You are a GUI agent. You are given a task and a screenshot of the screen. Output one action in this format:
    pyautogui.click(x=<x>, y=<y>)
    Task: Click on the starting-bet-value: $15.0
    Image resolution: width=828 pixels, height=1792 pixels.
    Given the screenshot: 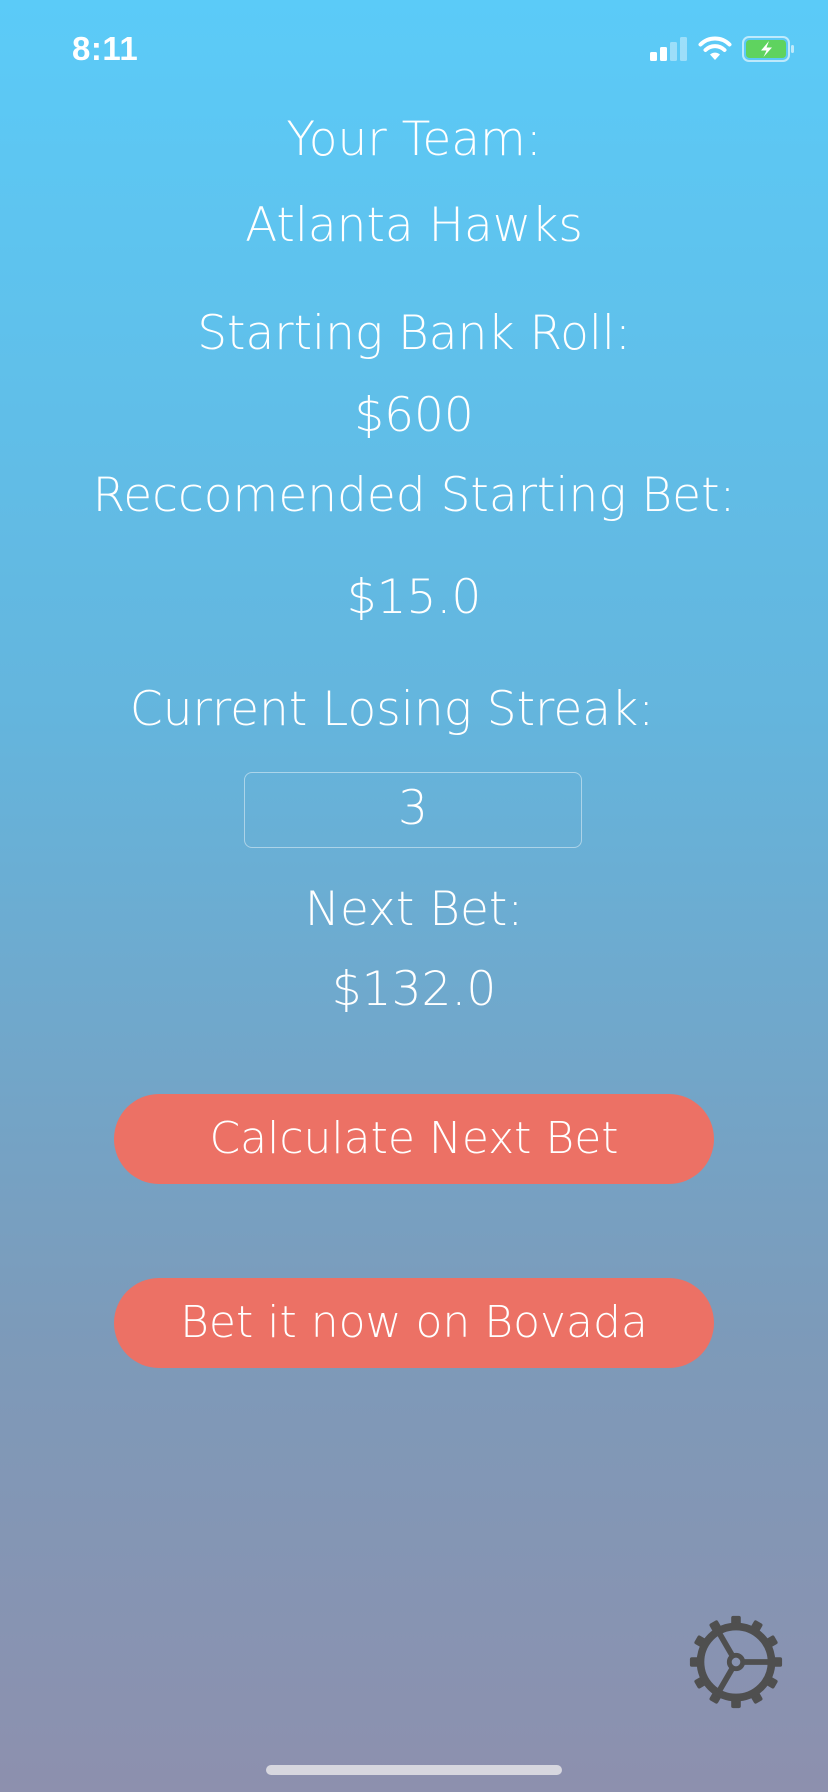 What is the action you would take?
    pyautogui.click(x=414, y=597)
    